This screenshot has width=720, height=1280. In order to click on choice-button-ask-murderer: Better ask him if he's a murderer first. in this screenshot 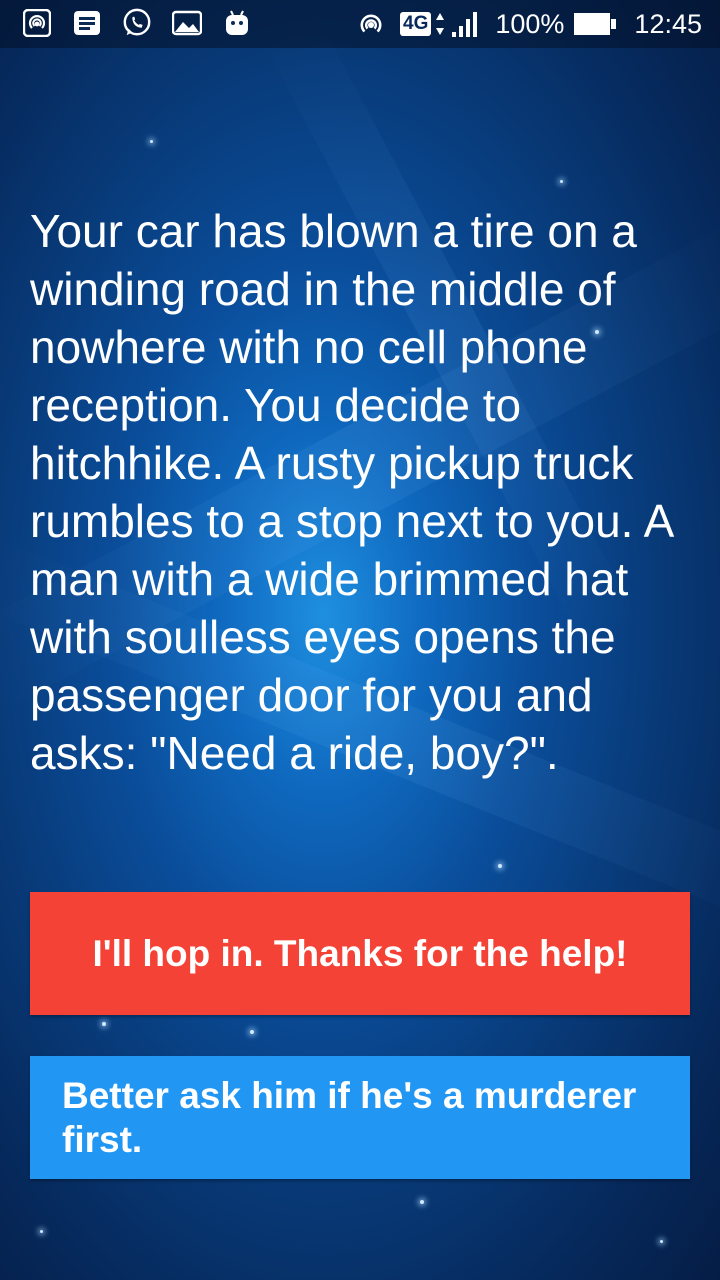, I will do `click(360, 1117)`.